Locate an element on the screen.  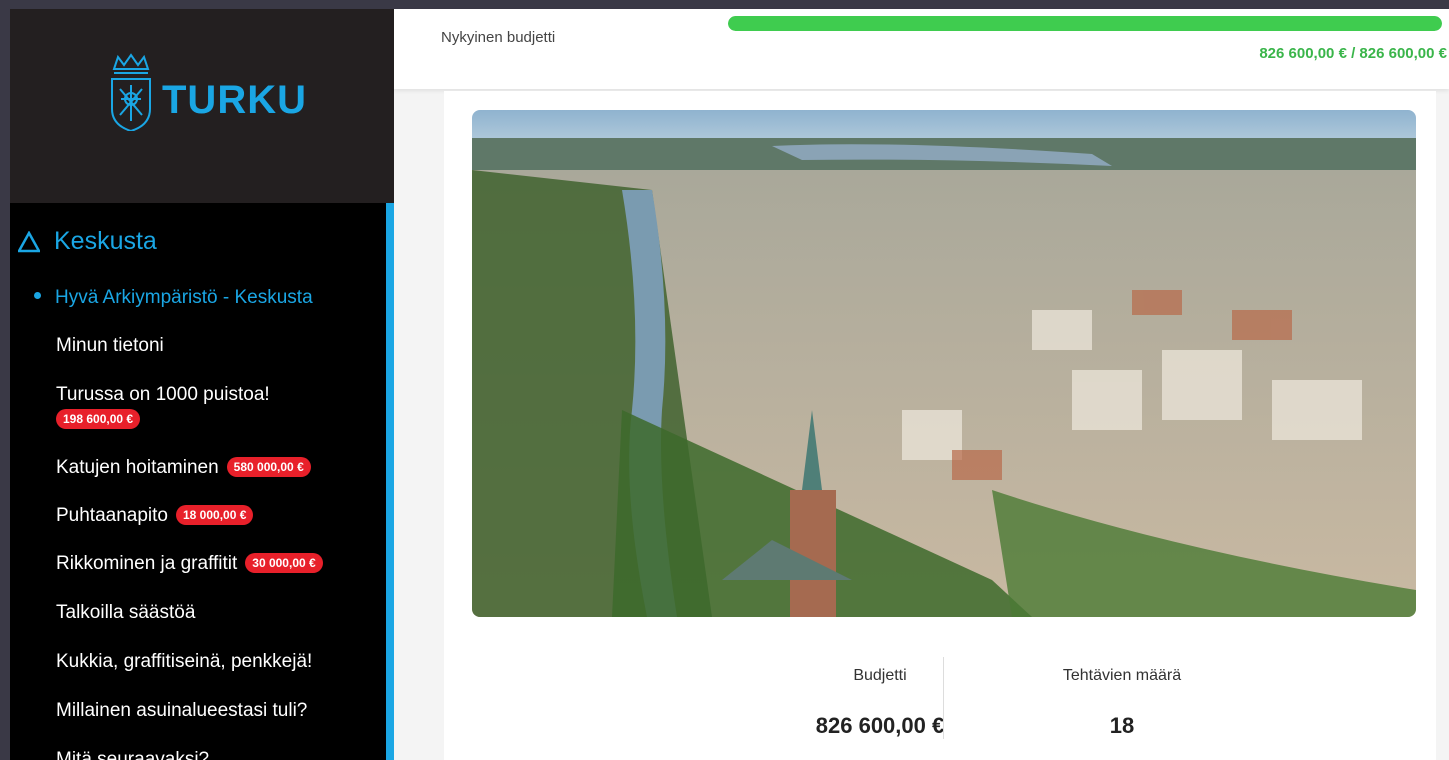
nav-item-katujen-hoitaminen: Katujen hoitaminen 580 000,00 € is located at coordinates (183, 467).